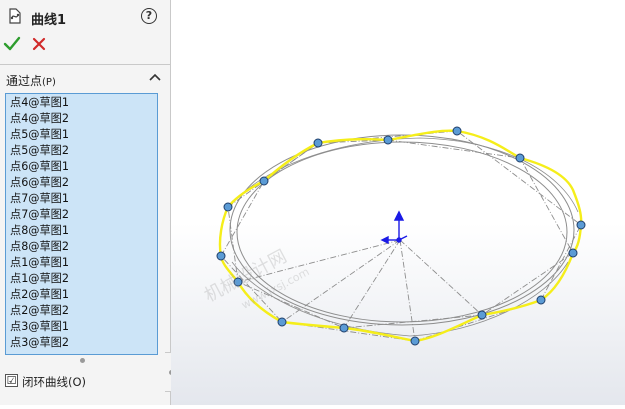  Describe the element at coordinates (394, 227) in the screenshot. I see `origin-triad-icon` at that location.